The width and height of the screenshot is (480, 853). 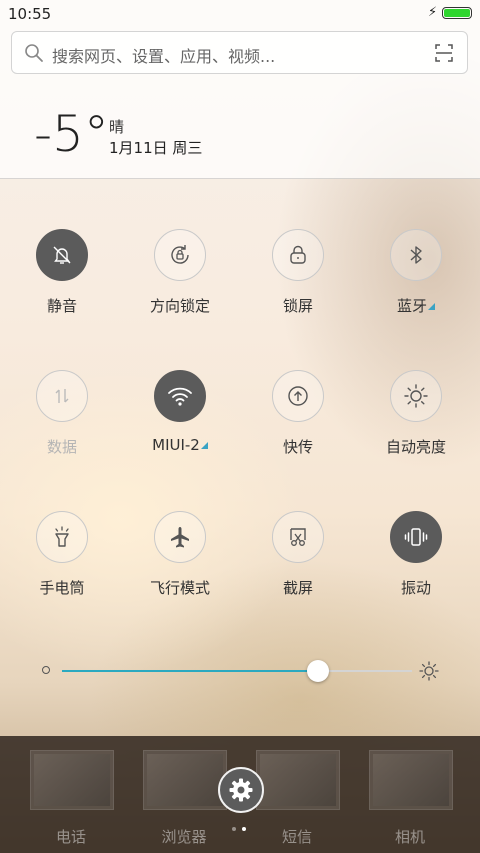 What do you see at coordinates (190, 671) in the screenshot?
I see `brightness-fill` at bounding box center [190, 671].